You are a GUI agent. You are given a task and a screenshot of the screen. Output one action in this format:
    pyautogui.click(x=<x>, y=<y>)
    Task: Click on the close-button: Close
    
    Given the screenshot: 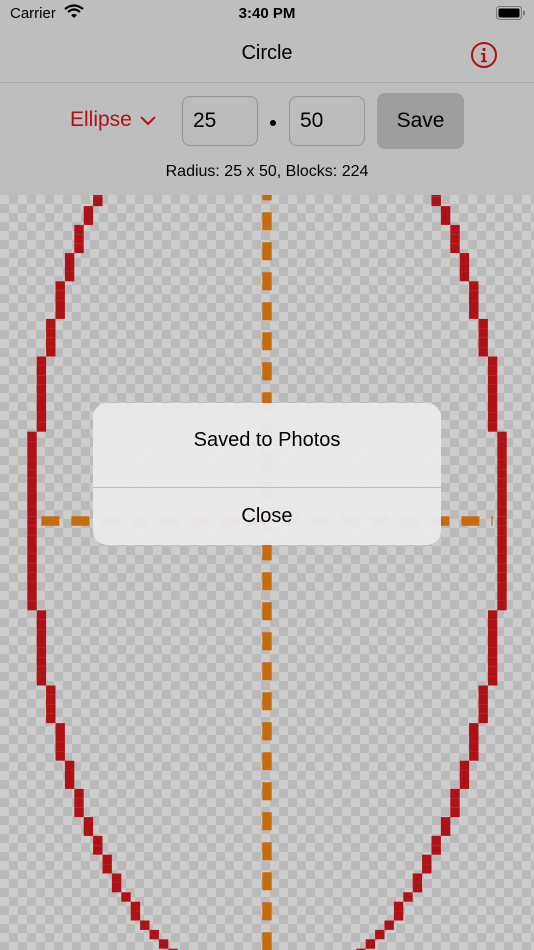 What is the action you would take?
    pyautogui.click(x=267, y=516)
    